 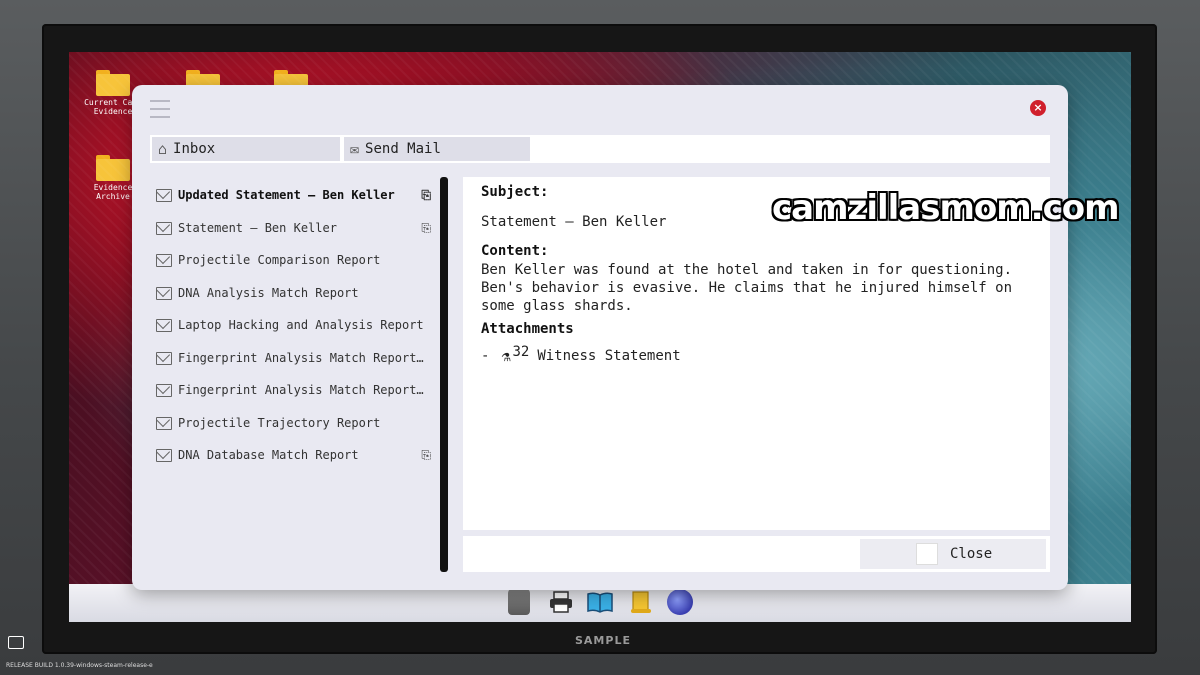 What do you see at coordinates (515, 251) in the screenshot?
I see `content-label: Content:` at bounding box center [515, 251].